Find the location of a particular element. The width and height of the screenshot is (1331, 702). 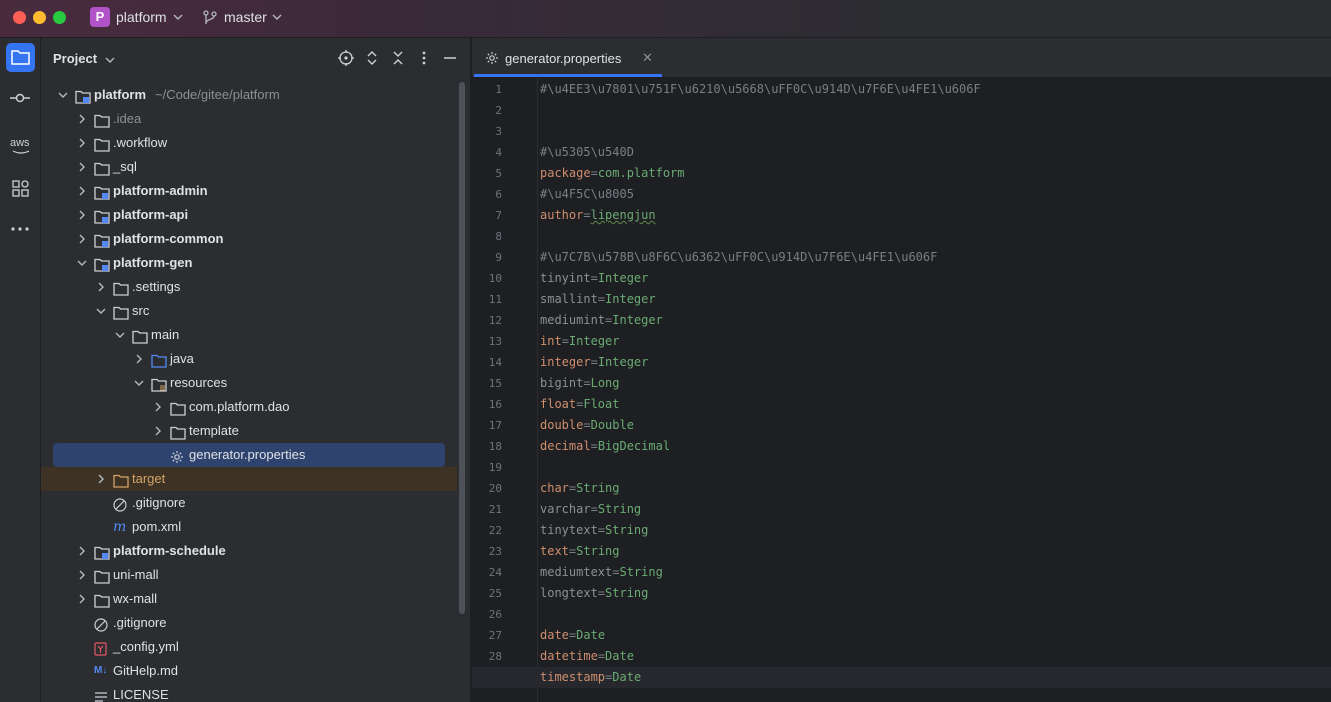

code-line: char=String is located at coordinates (580, 488).